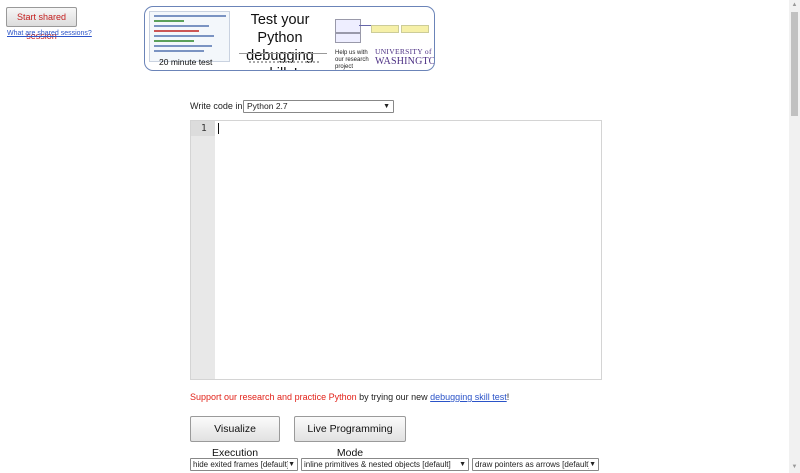 Image resolution: width=800 pixels, height=473 pixels. Describe the element at coordinates (533, 464) in the screenshot. I see `pointers-option-value: draw pointers as arrows [default]` at that location.